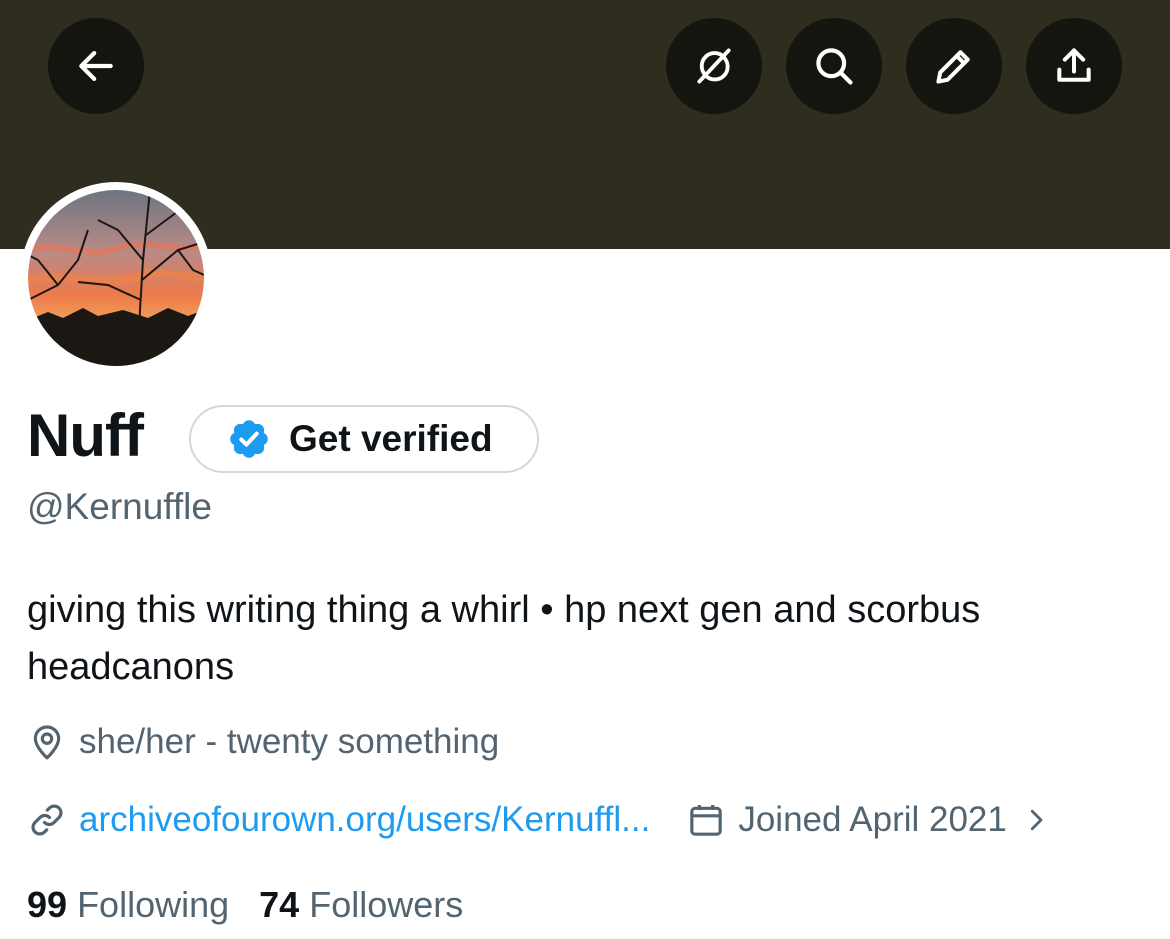  Describe the element at coordinates (706, 820) in the screenshot. I see `calendar-icon` at that location.